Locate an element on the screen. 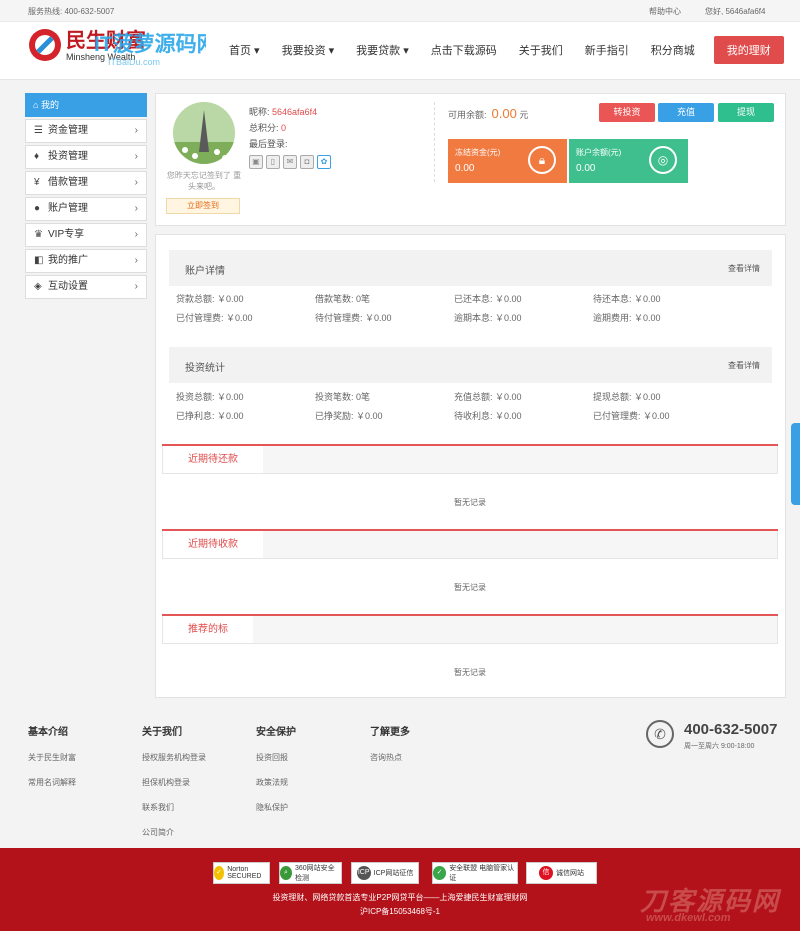  stat-cell: 待还本息: ￥0.00 is located at coordinates (627, 299).